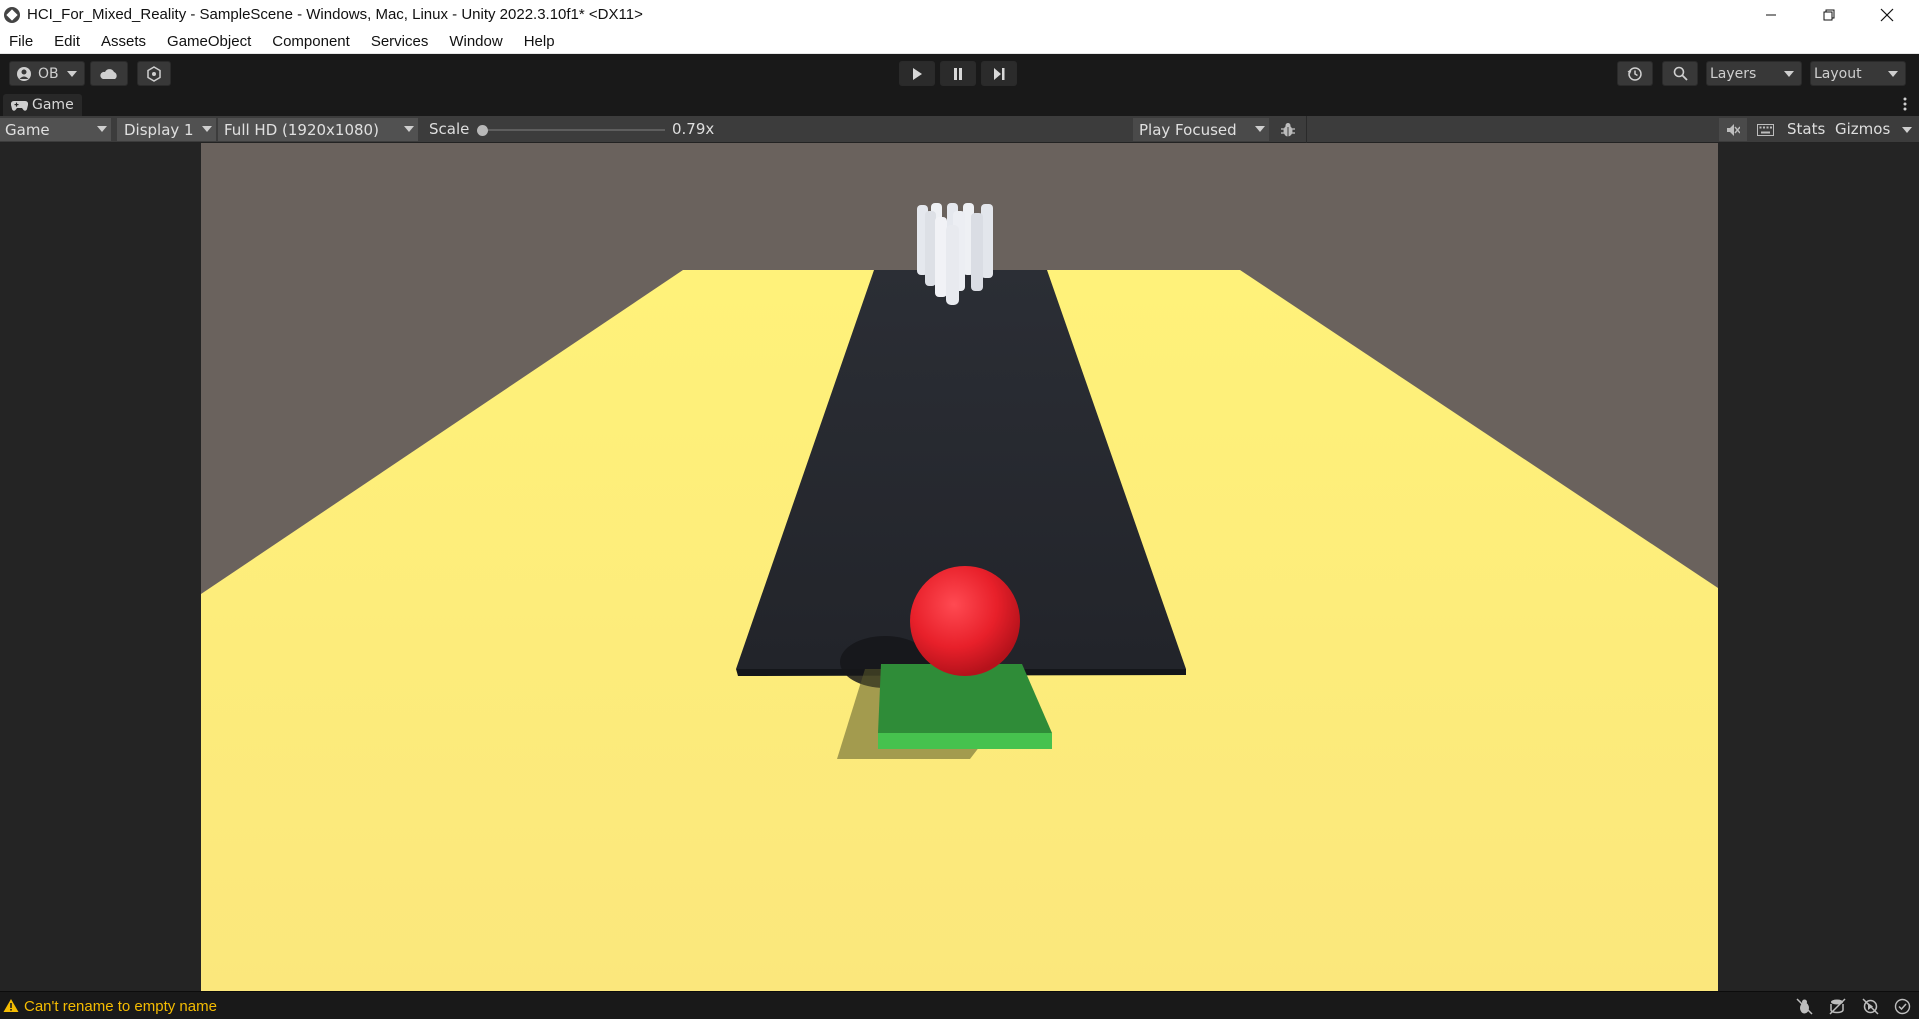 The width and height of the screenshot is (1919, 1019). I want to click on auto-generate-lighting-icon, so click(1870, 1006).